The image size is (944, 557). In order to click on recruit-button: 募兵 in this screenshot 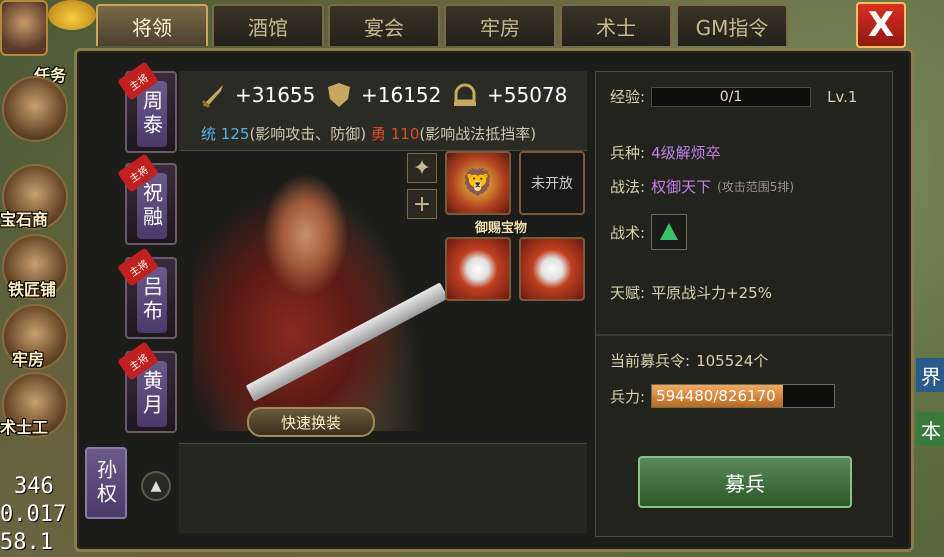, I will do `click(745, 482)`.